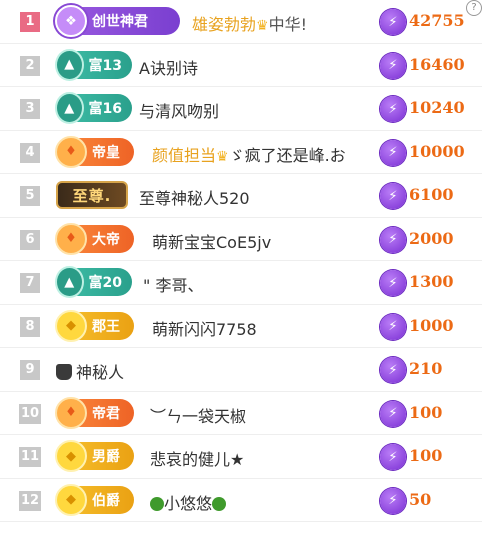 Image resolution: width=482 pixels, height=541 pixels. What do you see at coordinates (241, 283) in the screenshot?
I see `leaderboard-row: 7 ▲ 富20 " 李哥、 ⚡ 1300` at bounding box center [241, 283].